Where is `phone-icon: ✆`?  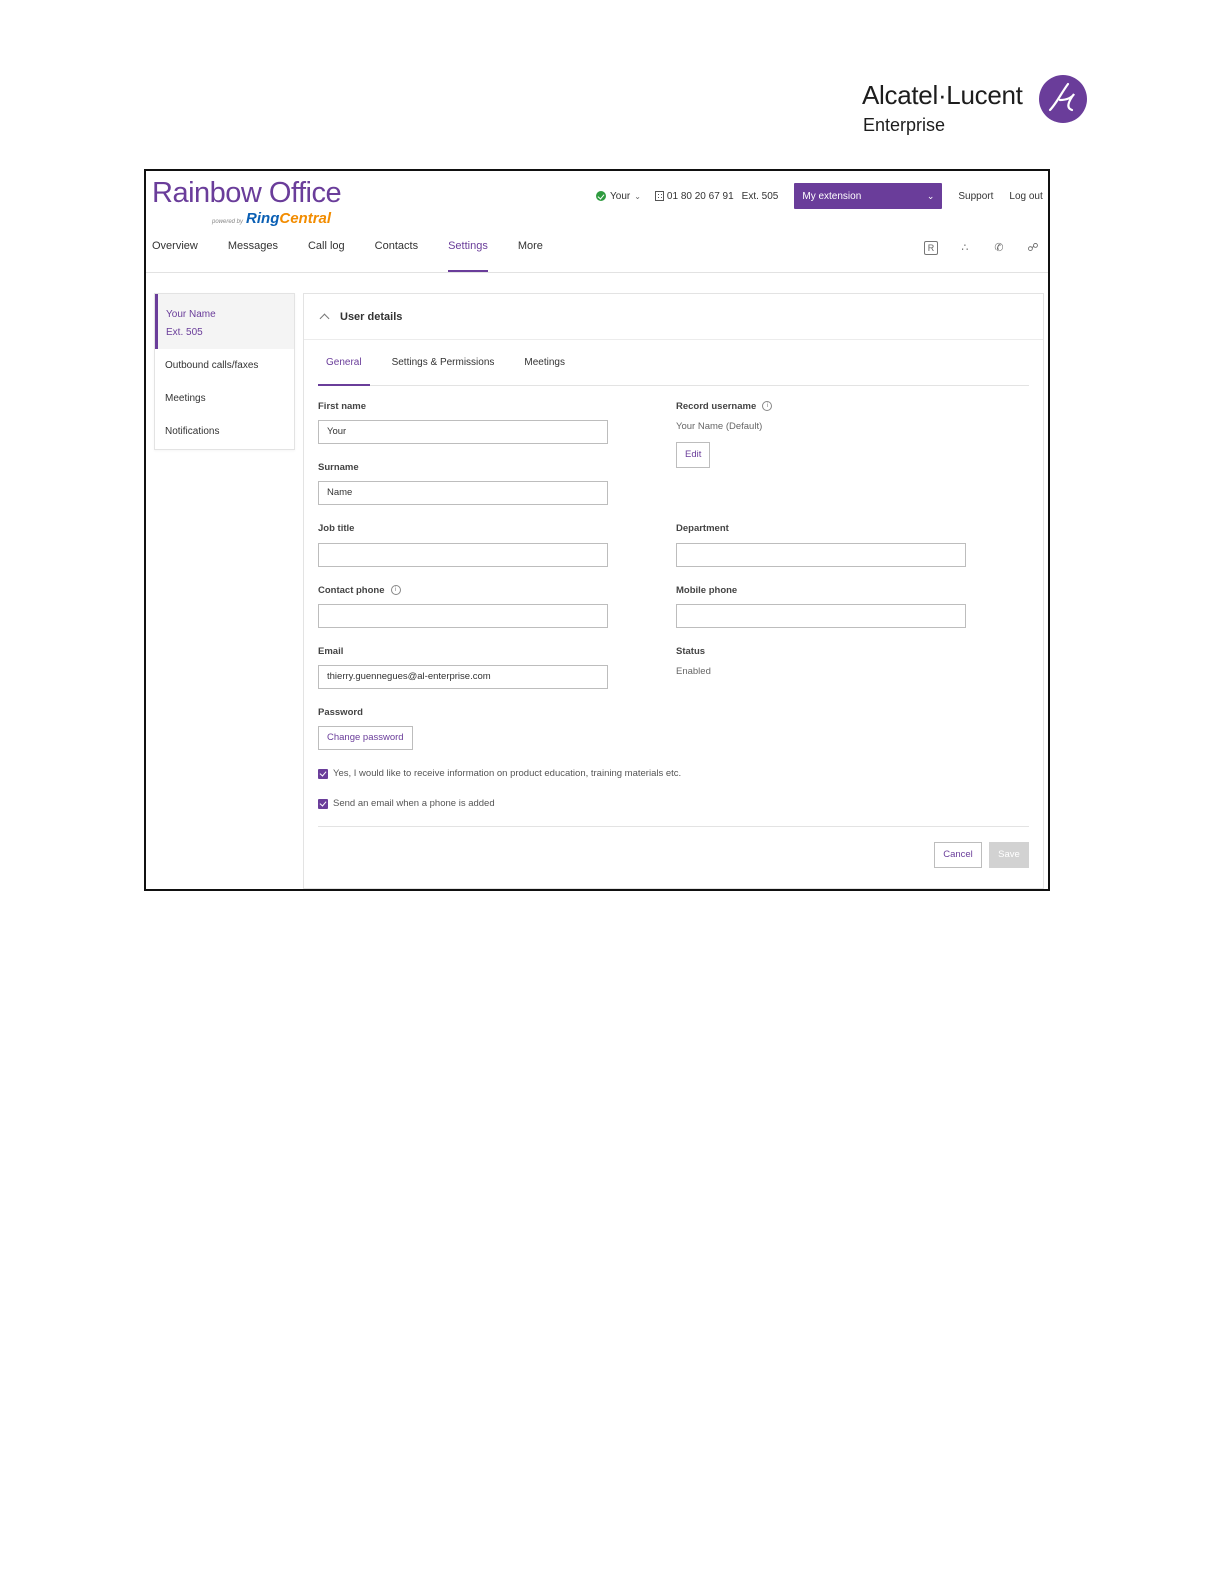 phone-icon: ✆ is located at coordinates (999, 248).